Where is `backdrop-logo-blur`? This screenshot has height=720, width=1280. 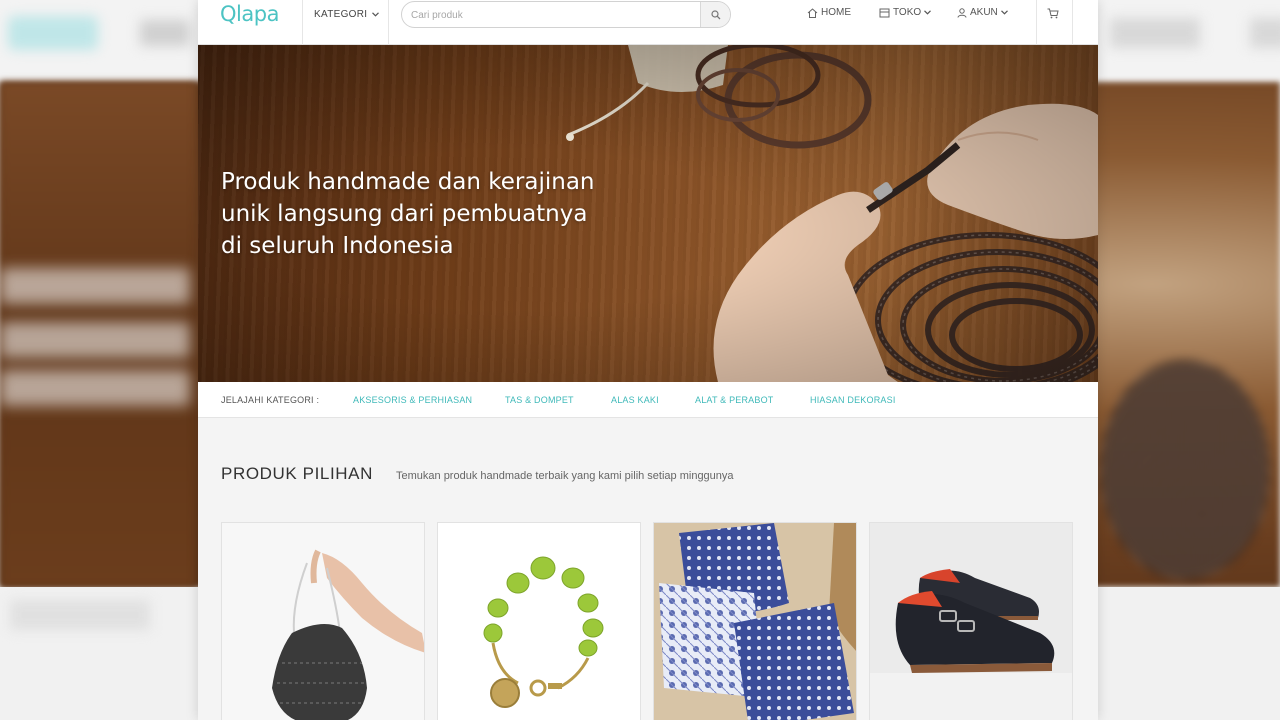
backdrop-logo-blur is located at coordinates (53, 33).